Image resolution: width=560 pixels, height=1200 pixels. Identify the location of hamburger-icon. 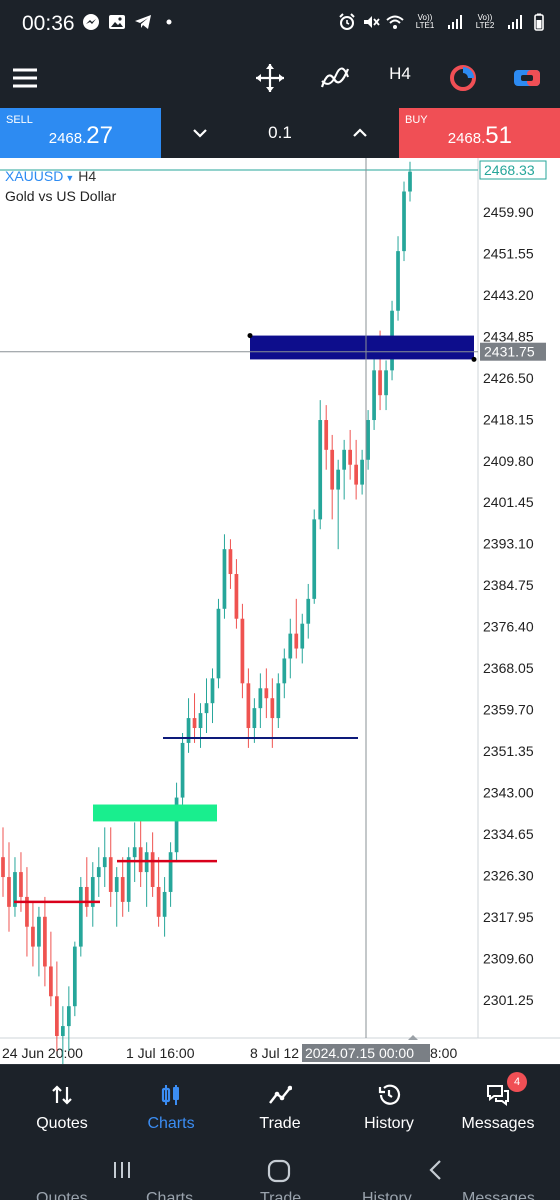
(25, 78).